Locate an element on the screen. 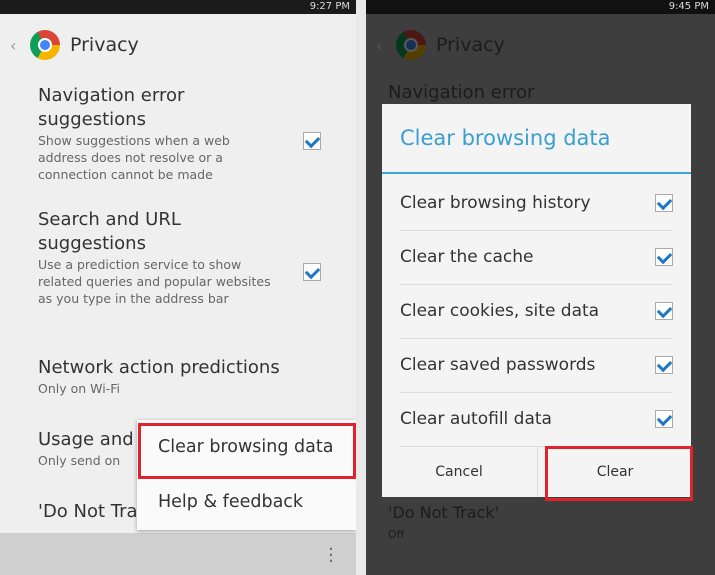 This screenshot has height=575, width=715. bottom-bar: · · · is located at coordinates (178, 554).